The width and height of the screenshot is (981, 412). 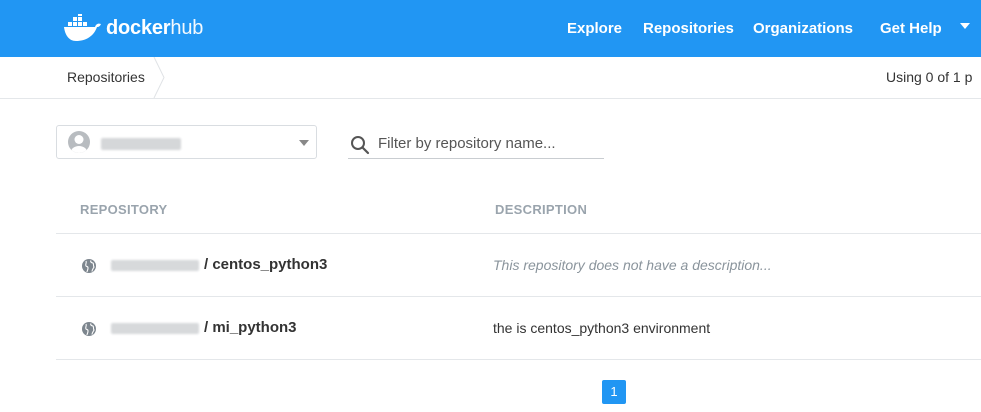 I want to click on repository-name: / mi_python3, so click(x=250, y=327).